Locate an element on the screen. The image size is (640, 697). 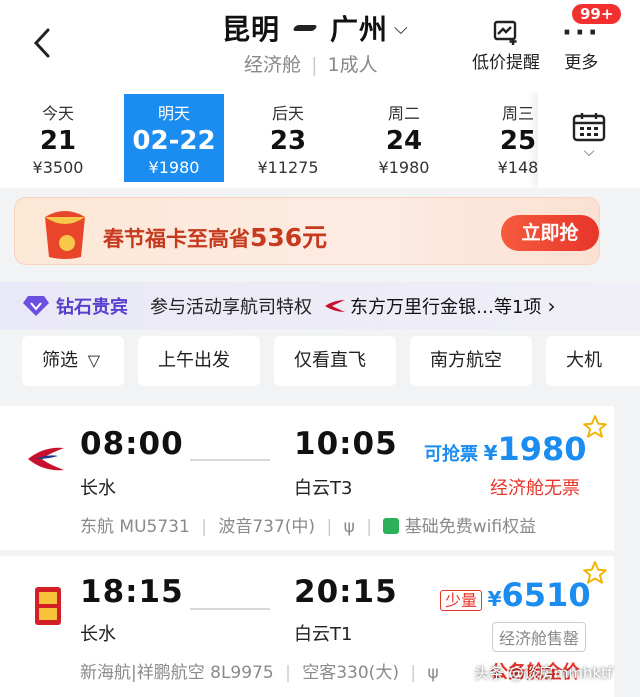
lucky-air-logo-icon is located at coordinates (48, 606).